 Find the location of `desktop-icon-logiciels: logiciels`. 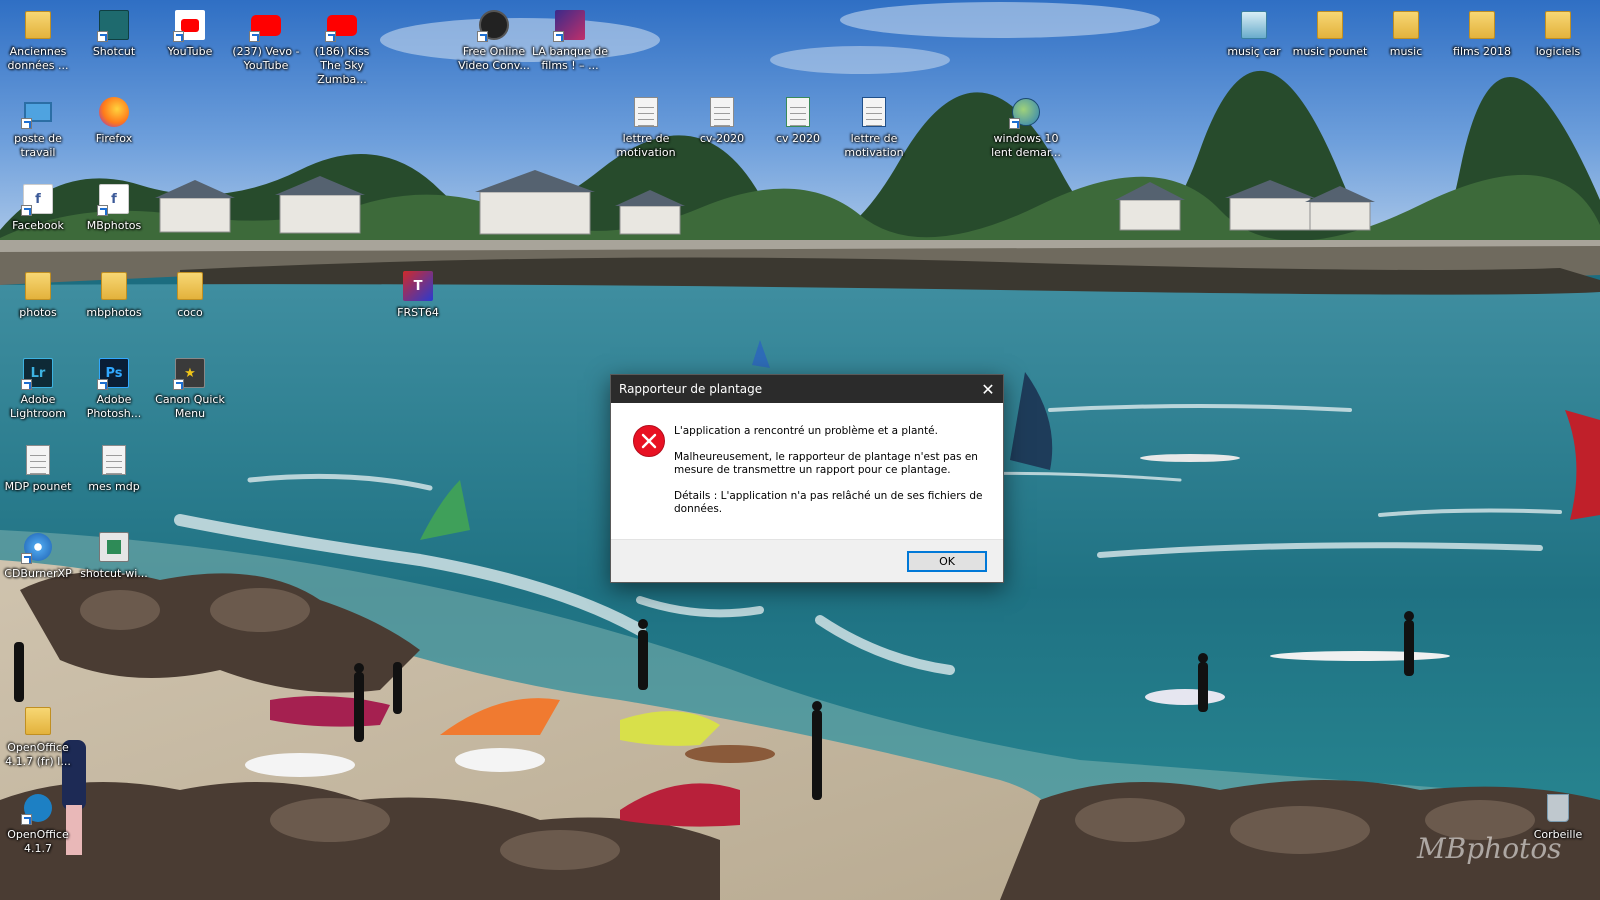

desktop-icon-logiciels: logiciels is located at coordinates (1558, 31).